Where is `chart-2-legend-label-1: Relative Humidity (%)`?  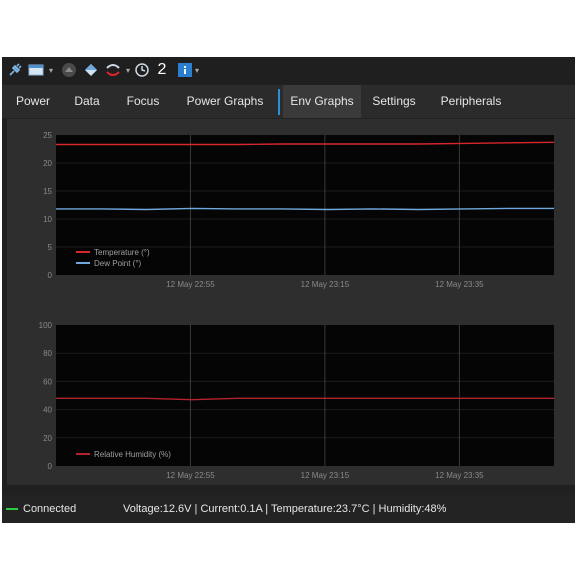 chart-2-legend-label-1: Relative Humidity (%) is located at coordinates (132, 454).